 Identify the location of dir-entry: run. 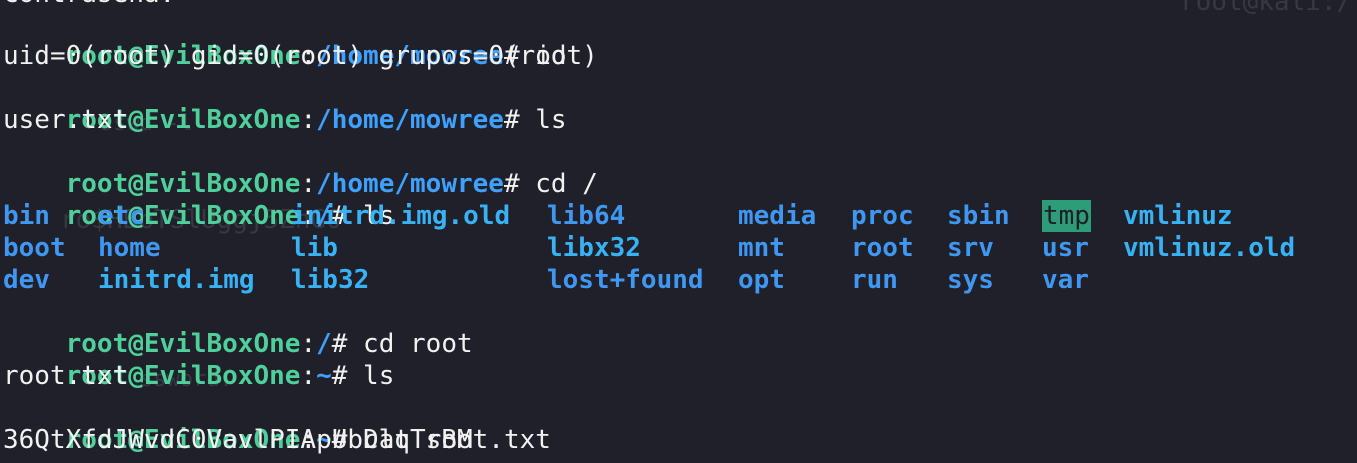
(874, 280).